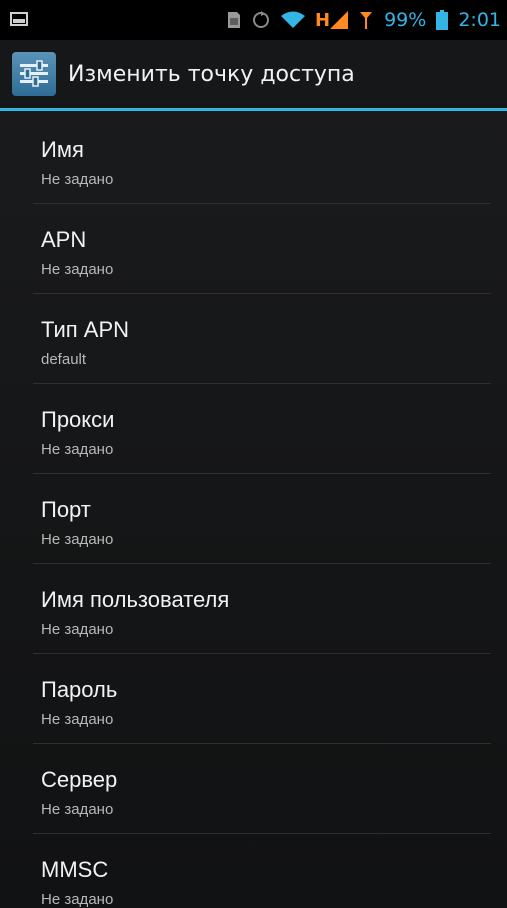 This screenshot has width=507, height=908. What do you see at coordinates (253, 871) in the screenshot?
I see `pref-item-mmsc: MMSC Не задано` at bounding box center [253, 871].